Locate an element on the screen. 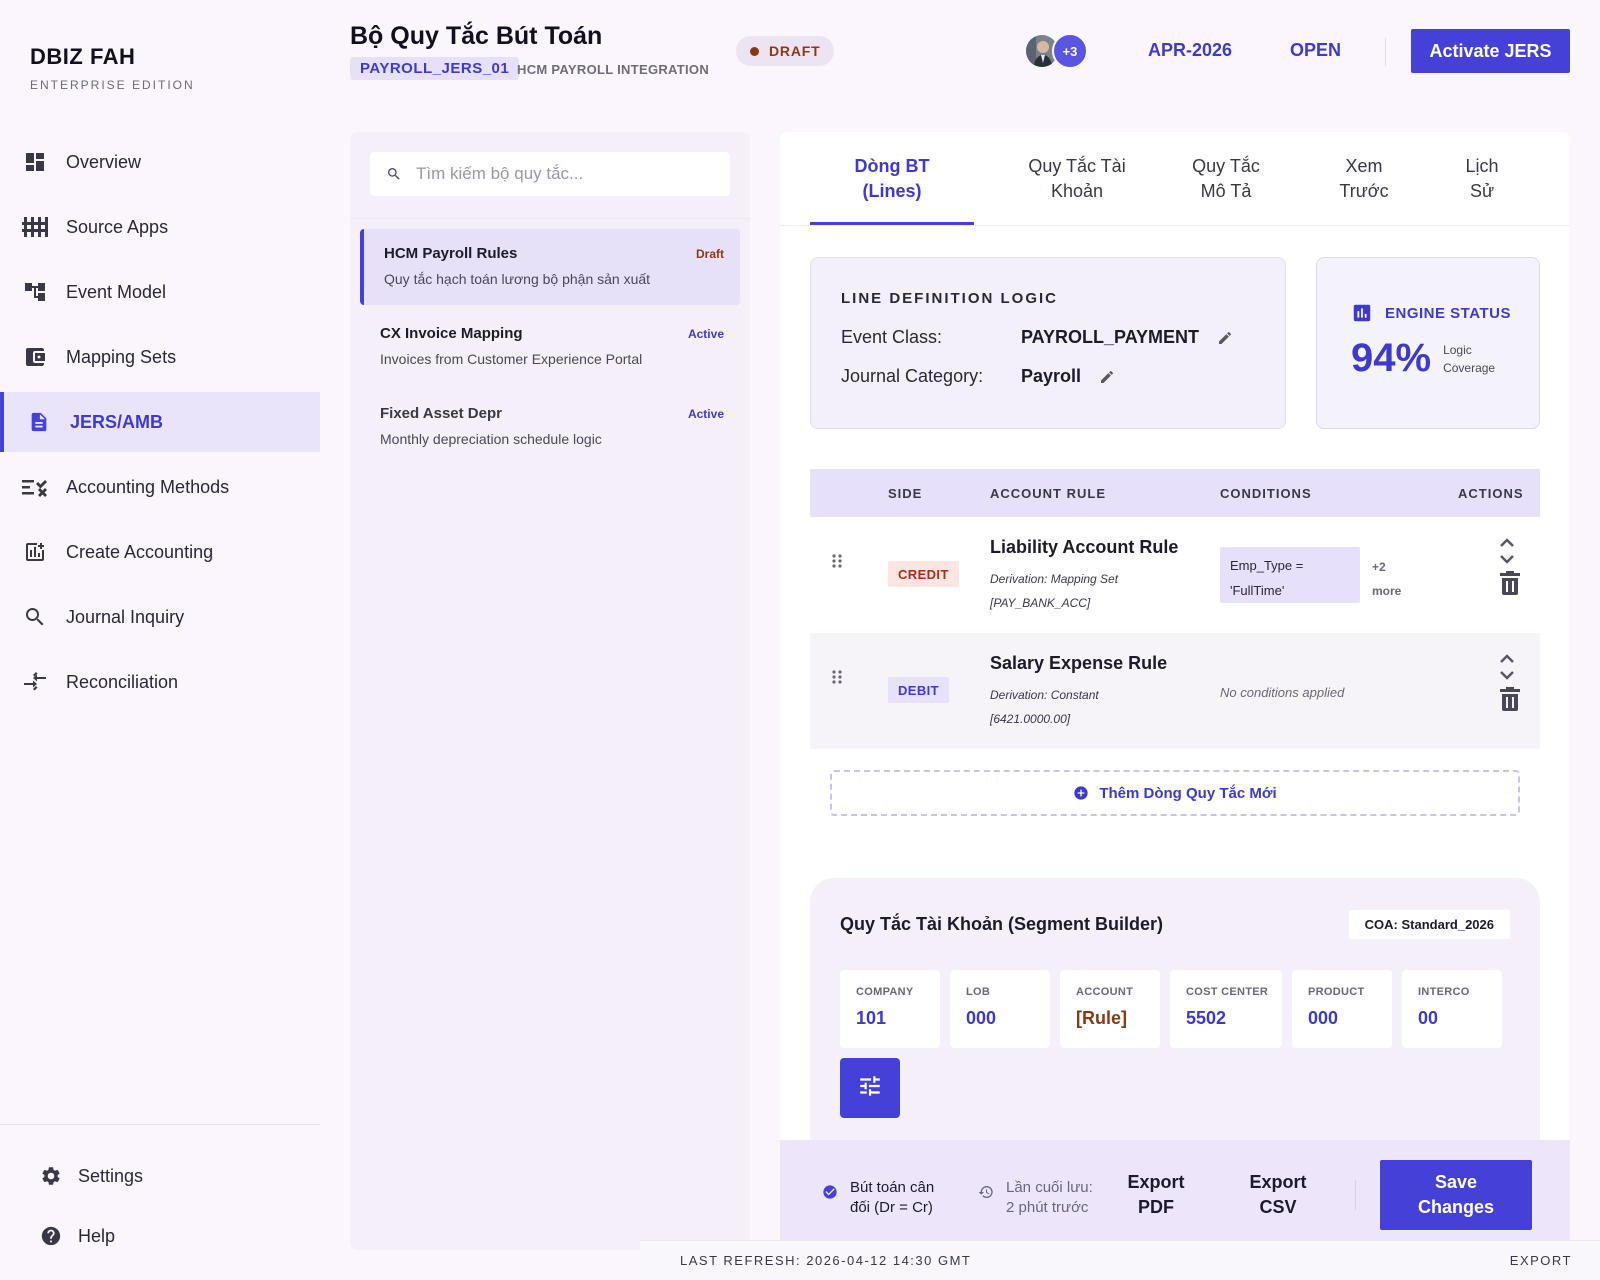 This screenshot has width=1600, height=1280. nav-item-settings: Settings is located at coordinates (90, 1176).